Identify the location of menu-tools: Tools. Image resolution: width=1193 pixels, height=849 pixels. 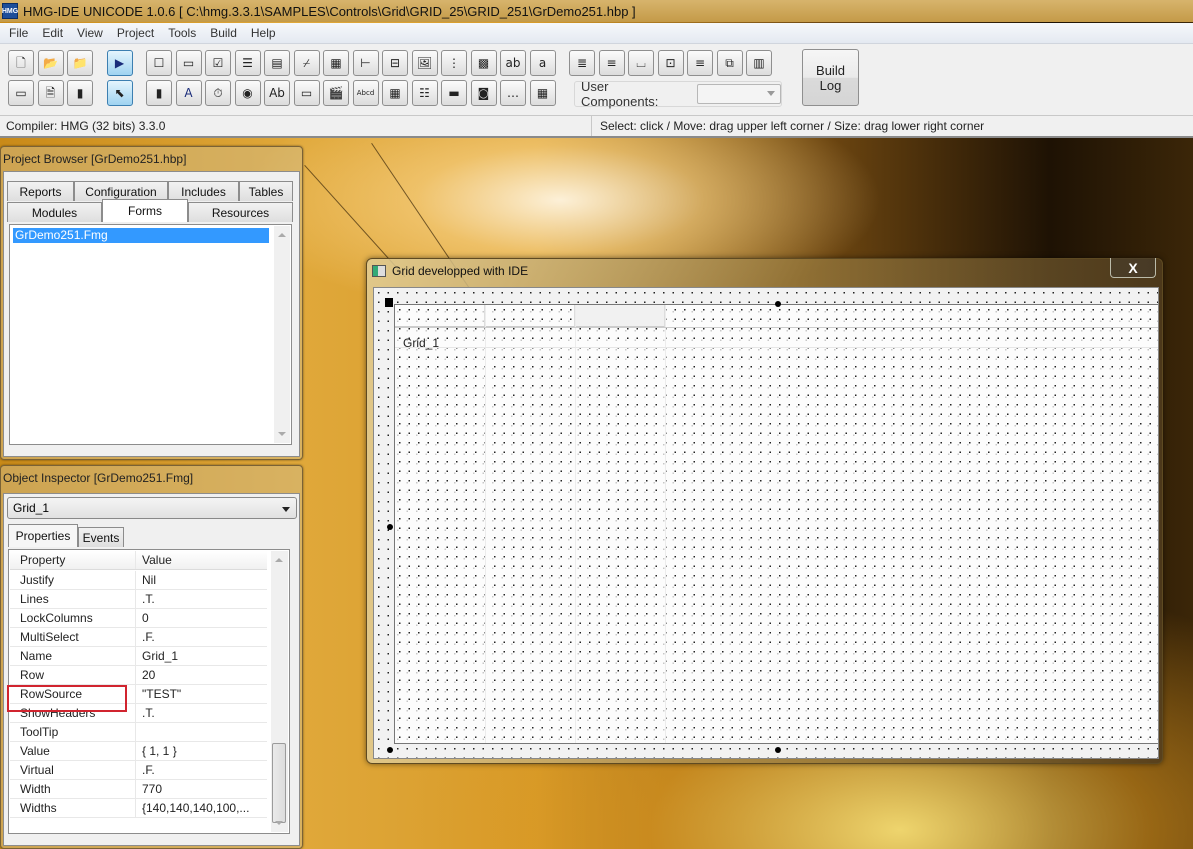
(182, 33).